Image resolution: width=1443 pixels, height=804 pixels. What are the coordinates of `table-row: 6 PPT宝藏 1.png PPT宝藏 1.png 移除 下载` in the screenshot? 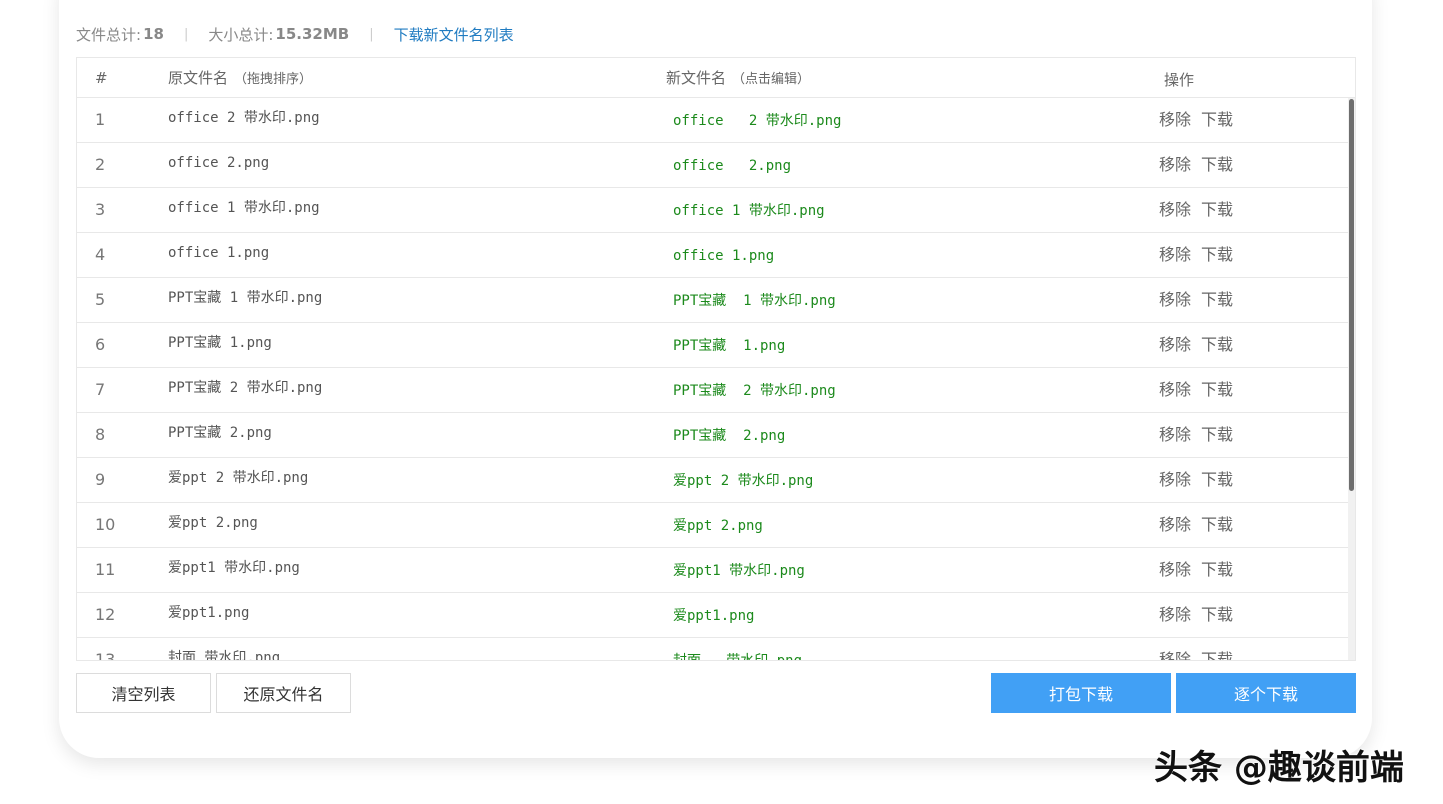 It's located at (713, 345).